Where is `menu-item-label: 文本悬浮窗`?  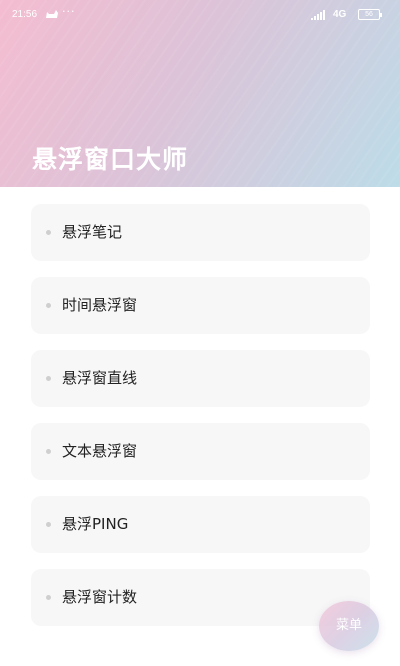 menu-item-label: 文本悬浮窗 is located at coordinates (100, 451).